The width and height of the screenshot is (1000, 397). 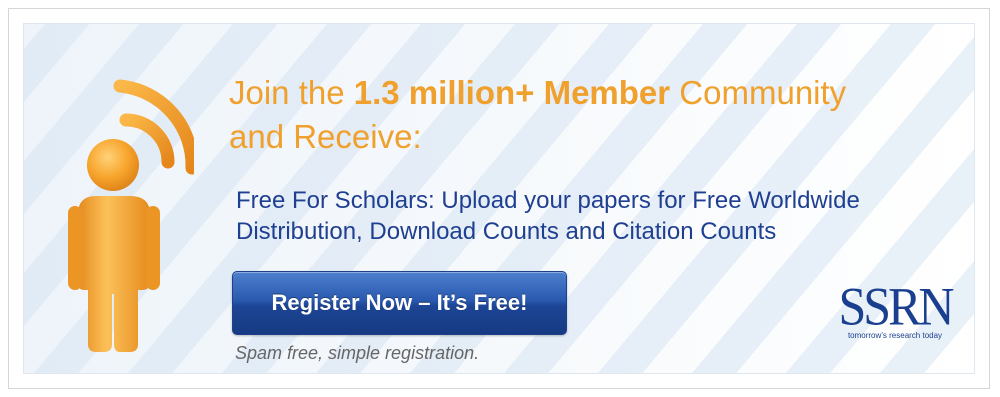 What do you see at coordinates (896, 306) in the screenshot?
I see `ssrn-wordmark: SSRN` at bounding box center [896, 306].